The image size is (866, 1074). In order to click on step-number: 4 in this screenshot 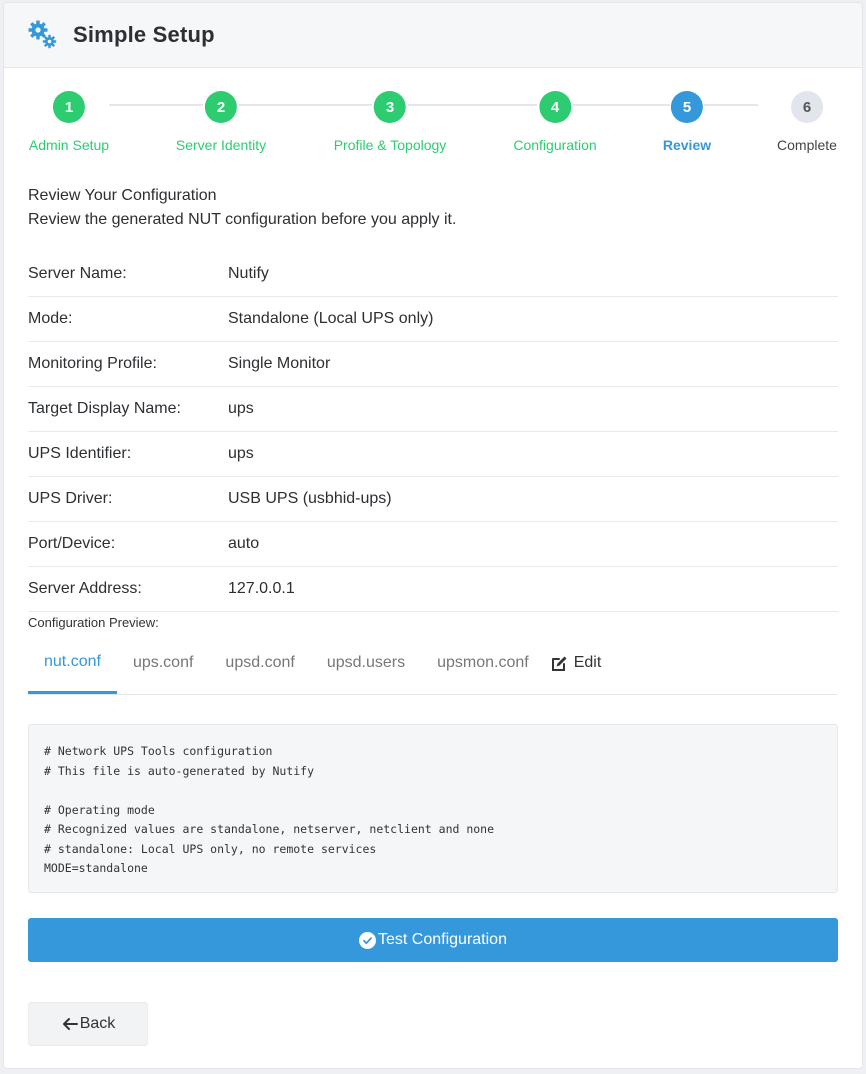, I will do `click(555, 107)`.